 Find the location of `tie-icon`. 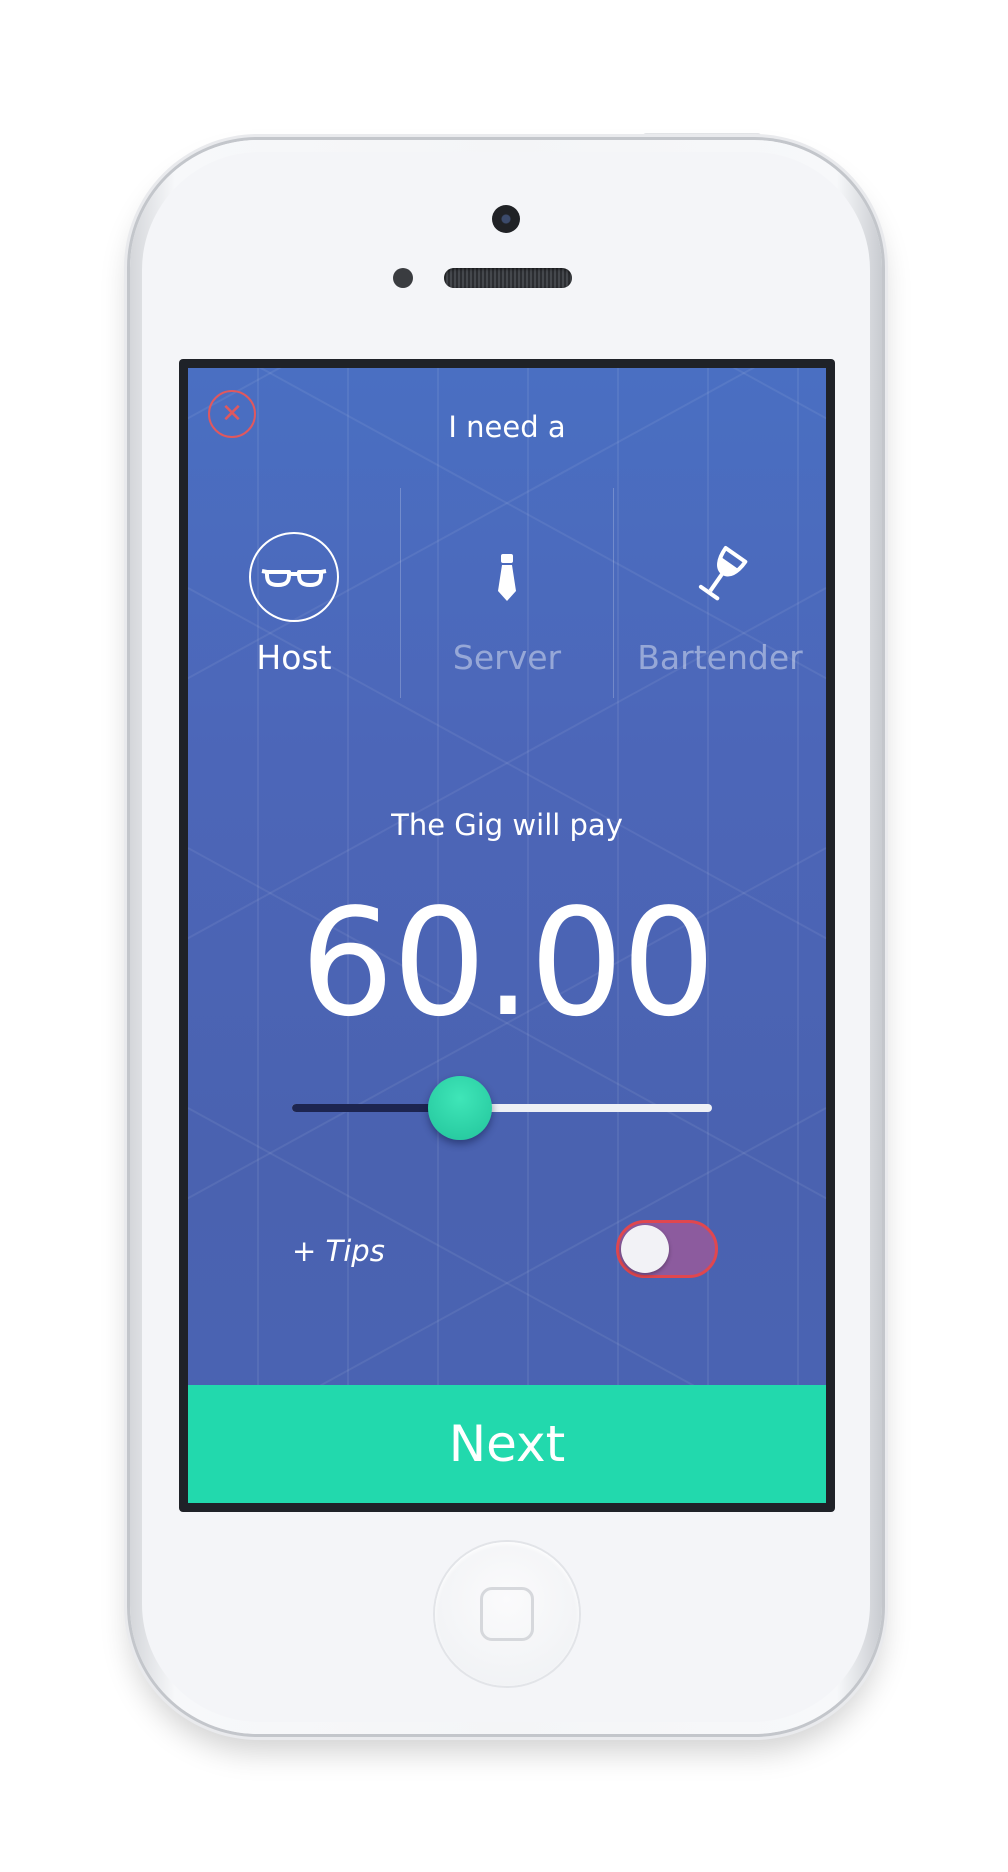

tie-icon is located at coordinates (507, 577).